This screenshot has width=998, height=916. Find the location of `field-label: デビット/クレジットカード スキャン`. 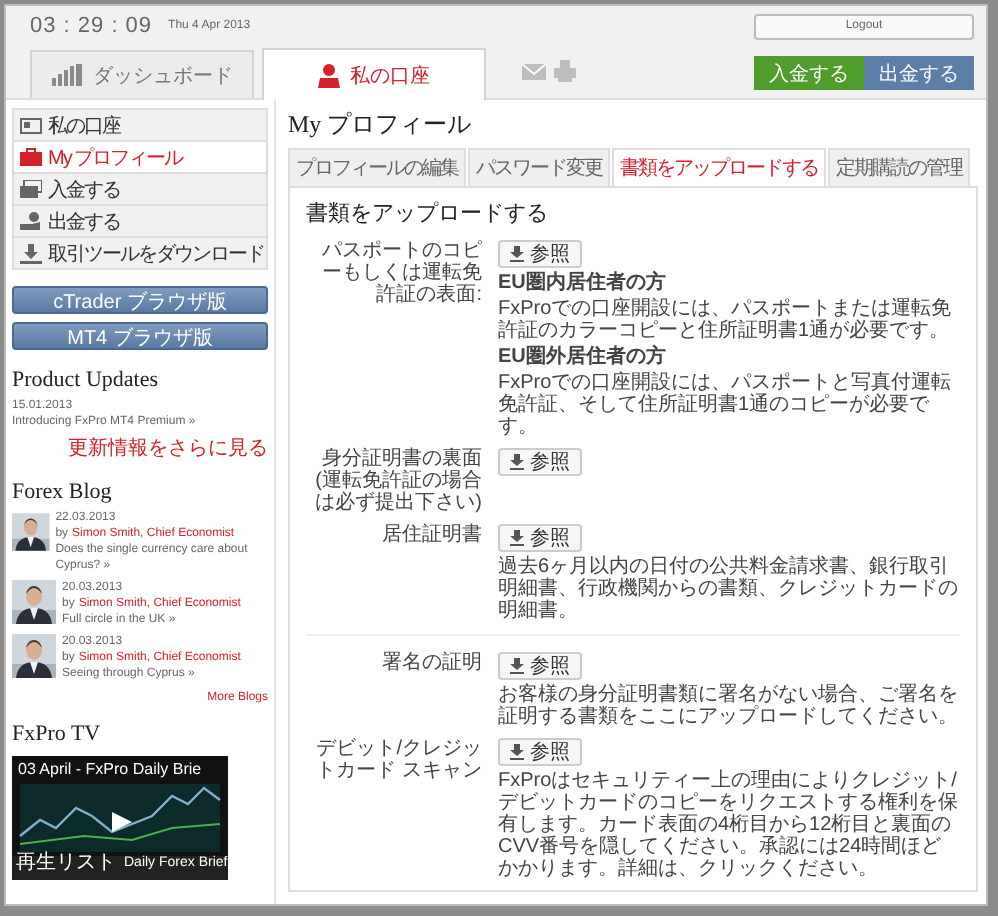

field-label: デビット/クレジットカード スキャン is located at coordinates (398, 762).